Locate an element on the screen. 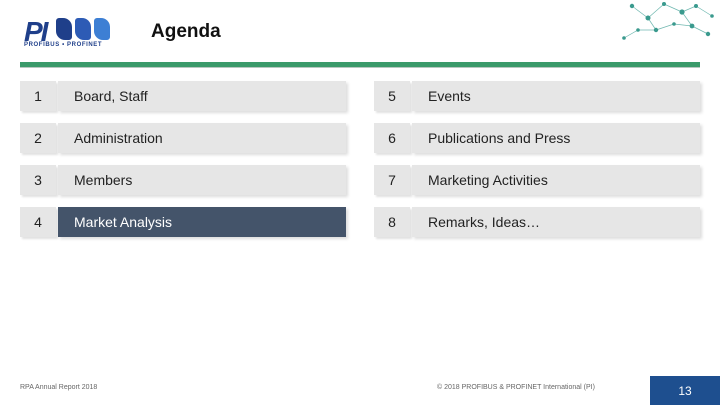  agenda-number: 4 is located at coordinates (38, 222).